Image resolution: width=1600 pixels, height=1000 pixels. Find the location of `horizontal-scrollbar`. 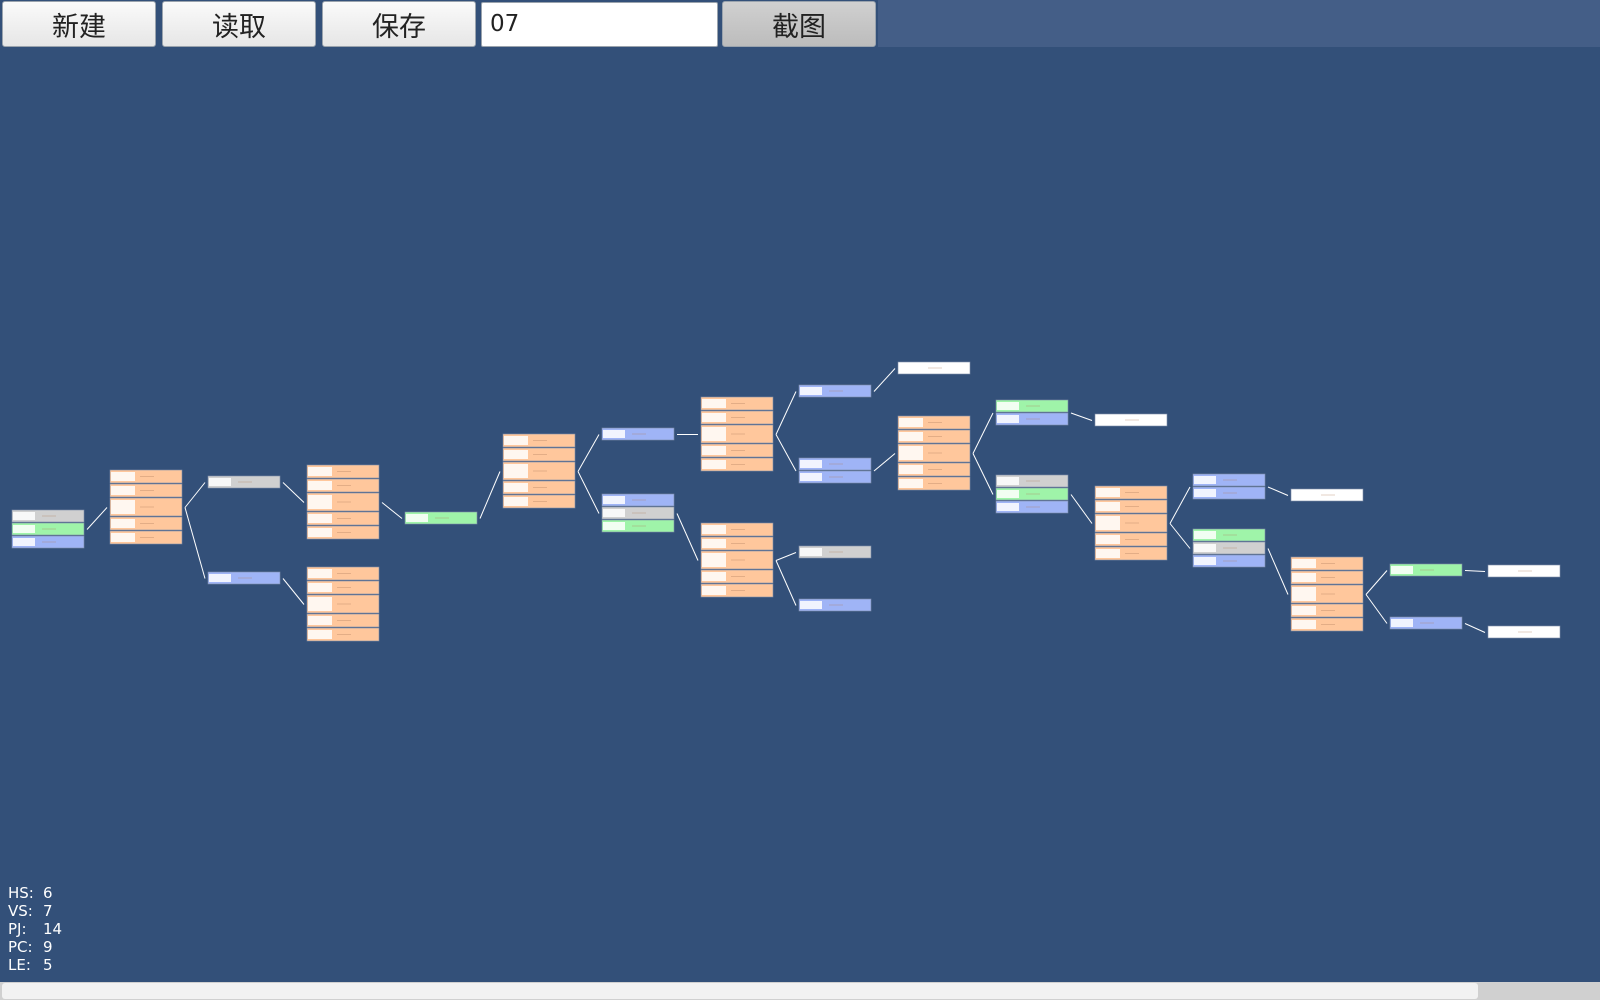

horizontal-scrollbar is located at coordinates (800, 991).